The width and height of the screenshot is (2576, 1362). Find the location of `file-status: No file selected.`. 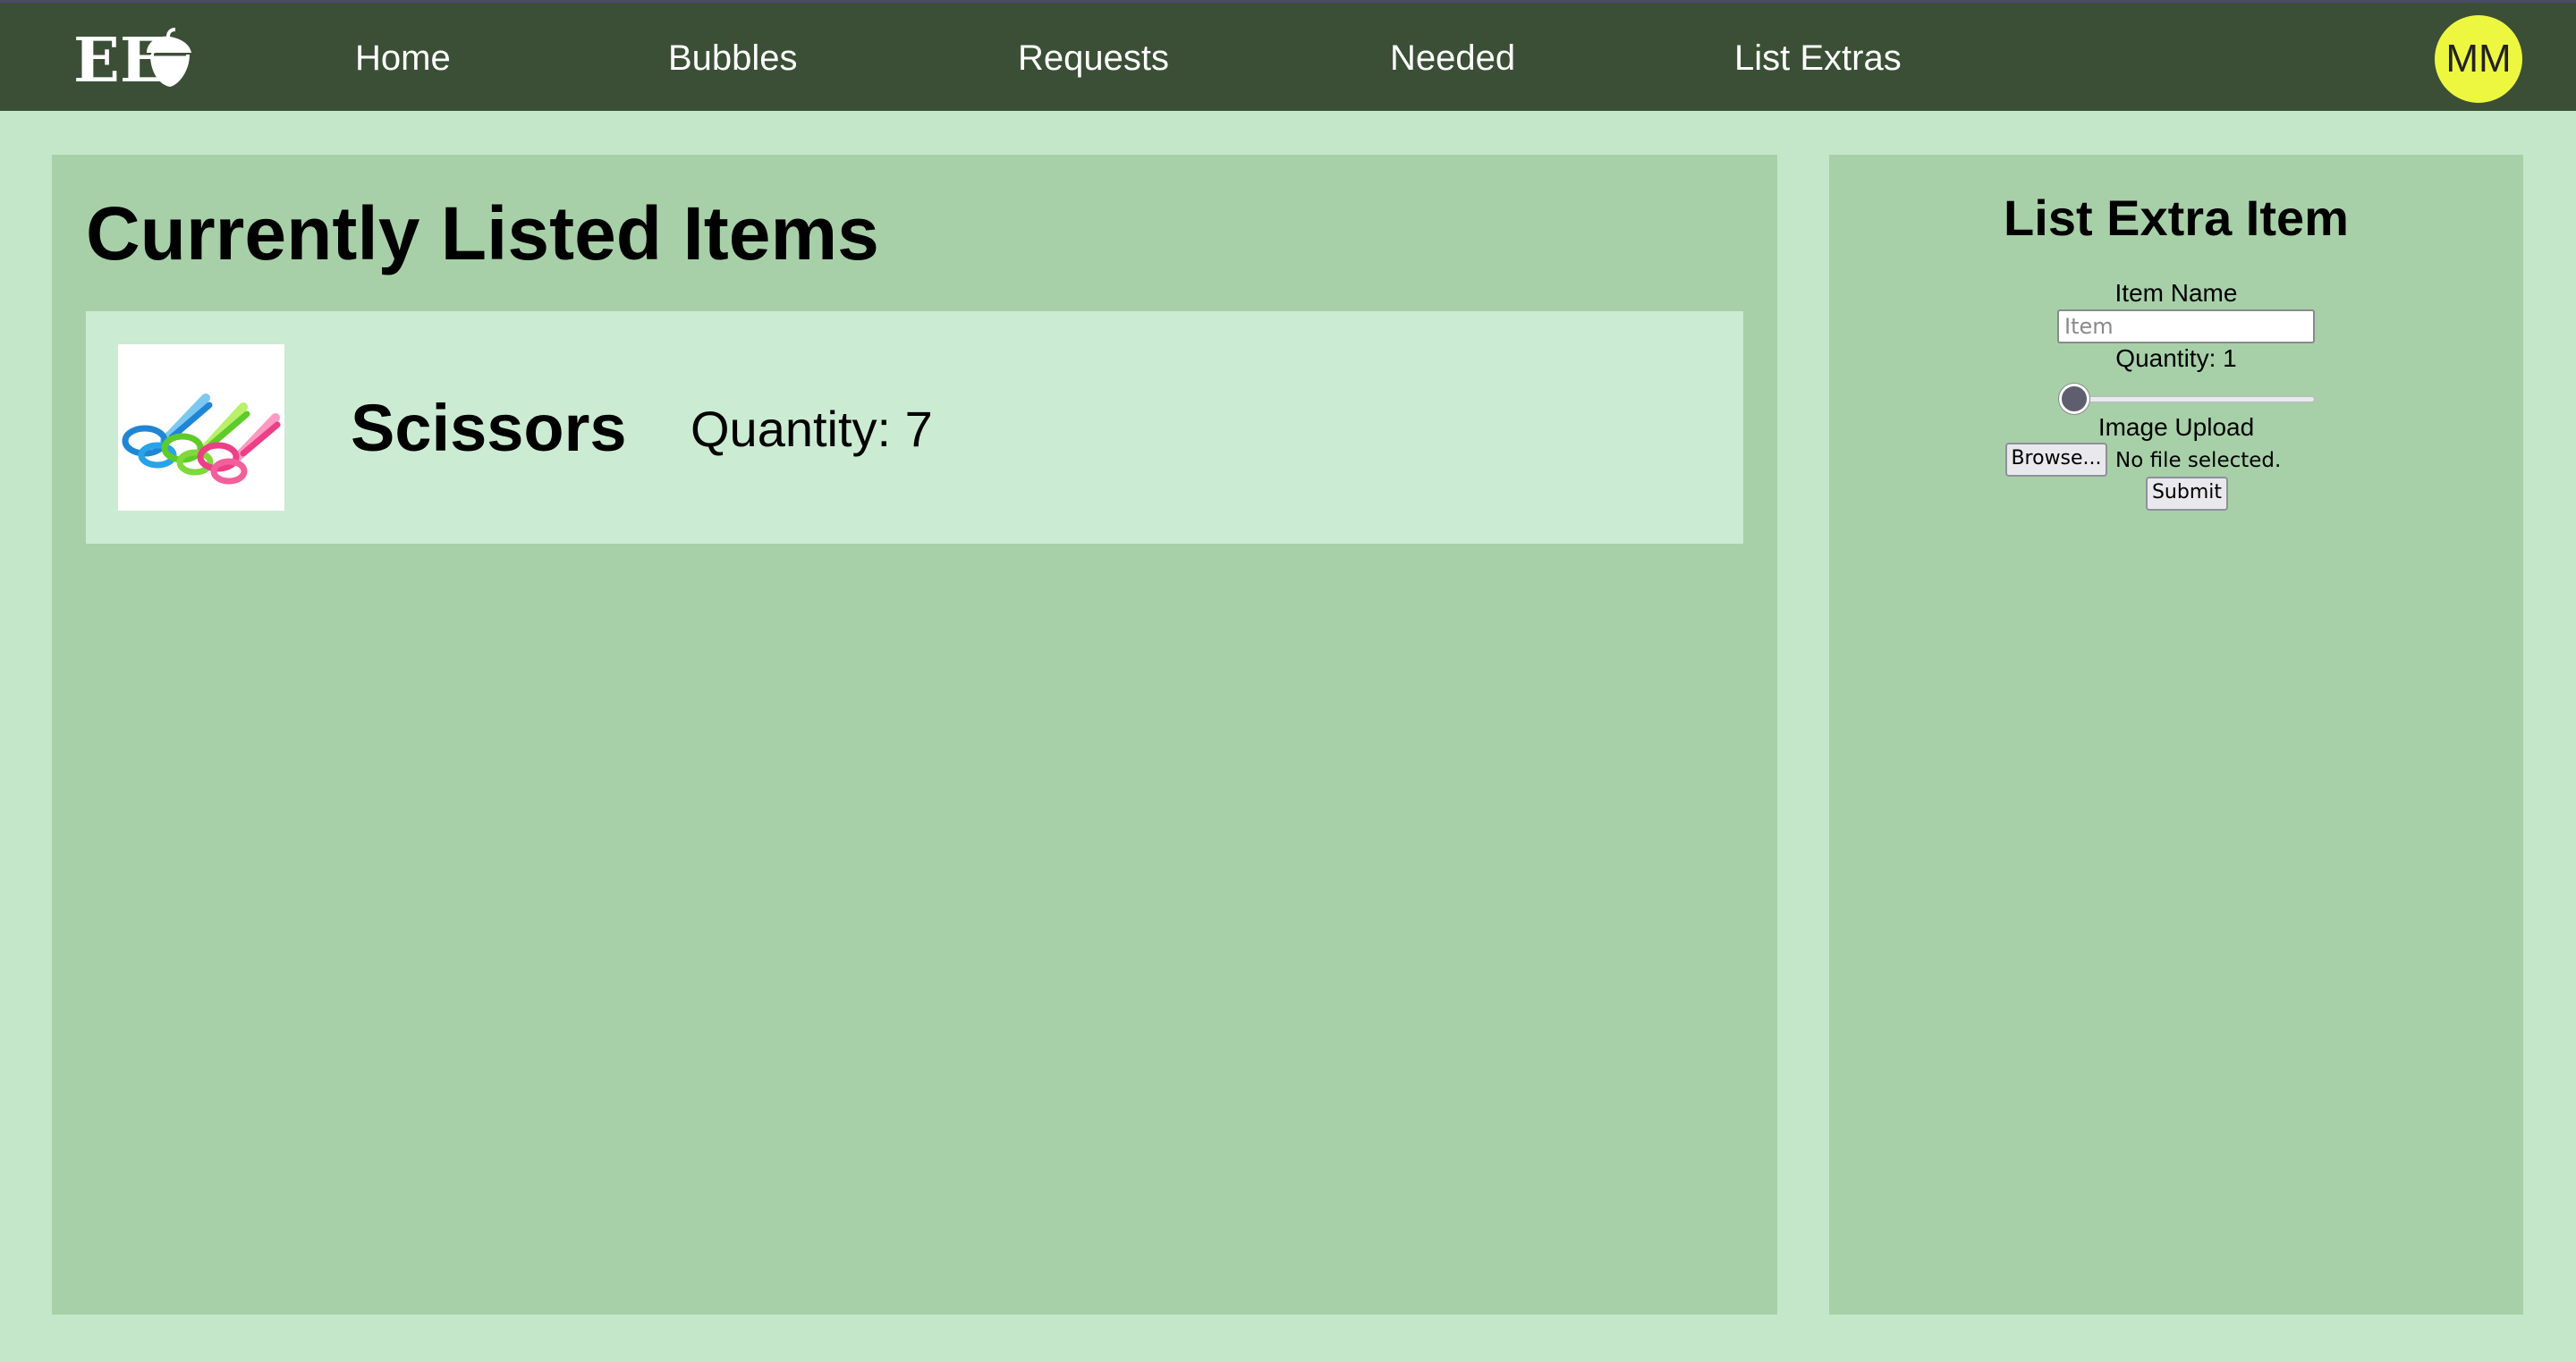

file-status: No file selected. is located at coordinates (2198, 460).